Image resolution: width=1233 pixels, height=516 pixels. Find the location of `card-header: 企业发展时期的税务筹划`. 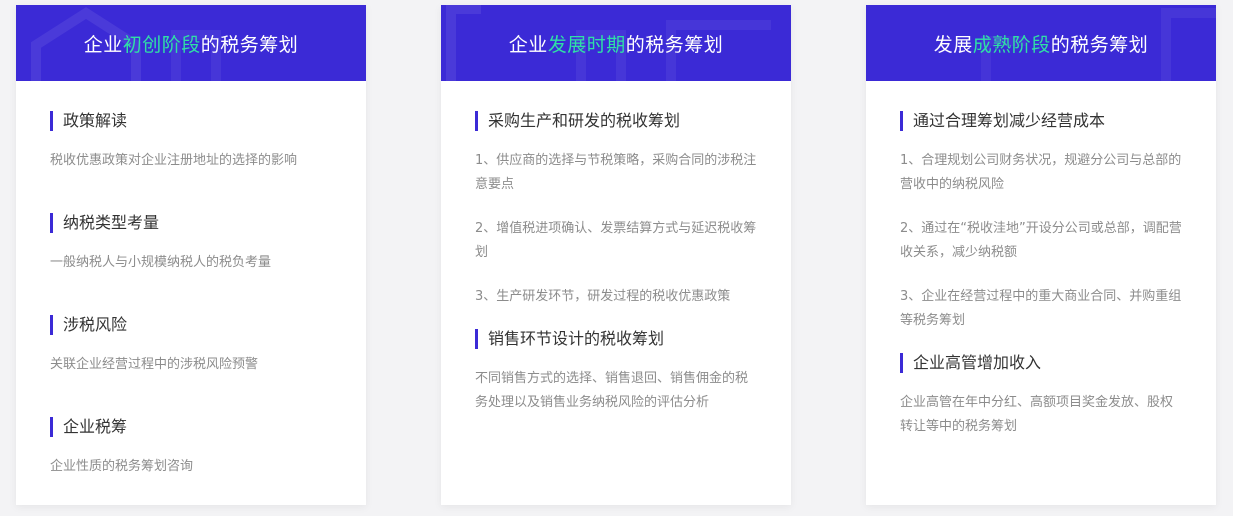

card-header: 企业发展时期的税务筹划 is located at coordinates (616, 43).